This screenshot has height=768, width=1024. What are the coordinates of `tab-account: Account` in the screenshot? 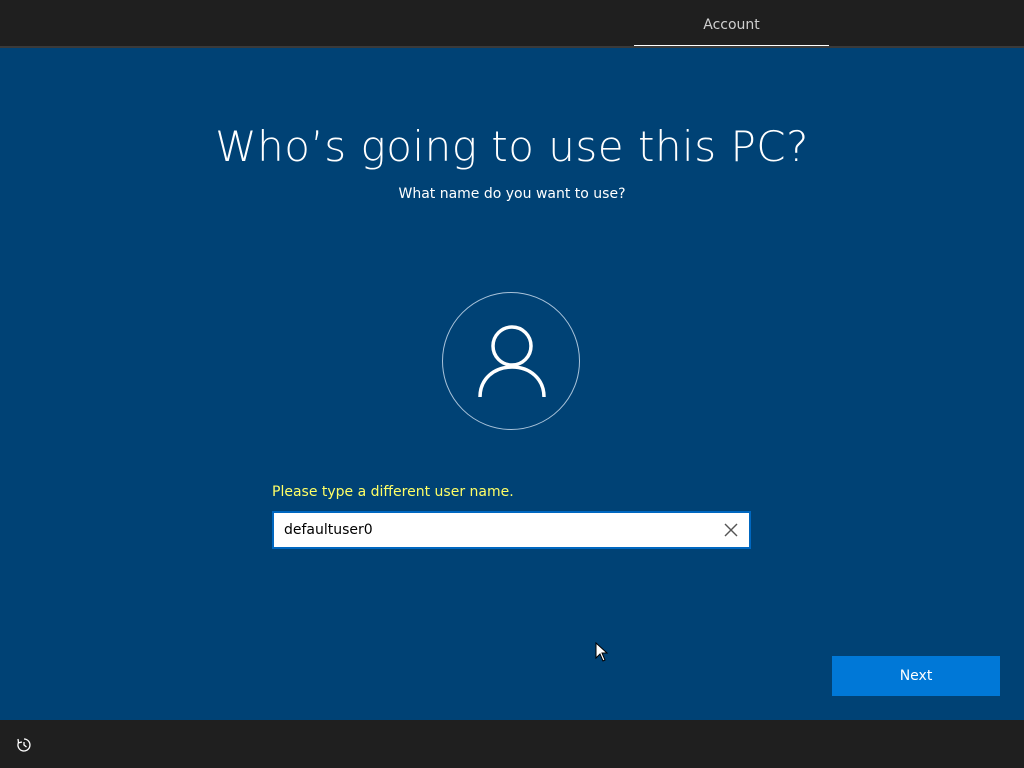 It's located at (731, 23).